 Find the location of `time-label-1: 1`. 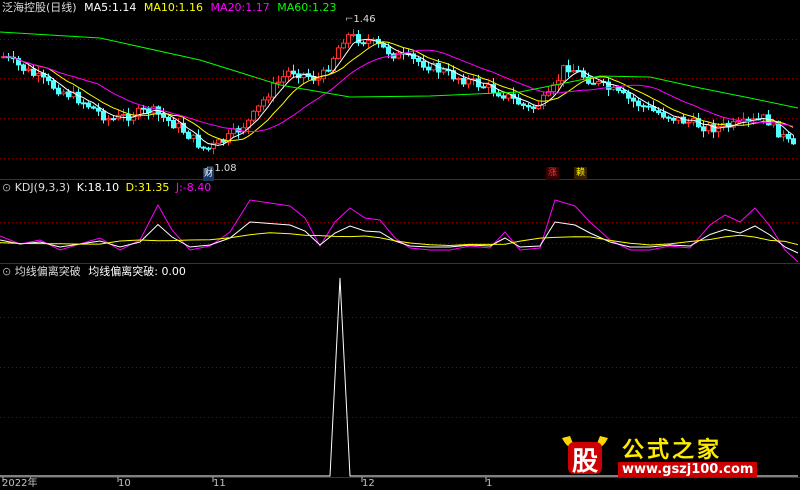

time-label-1: 1 is located at coordinates (489, 483).